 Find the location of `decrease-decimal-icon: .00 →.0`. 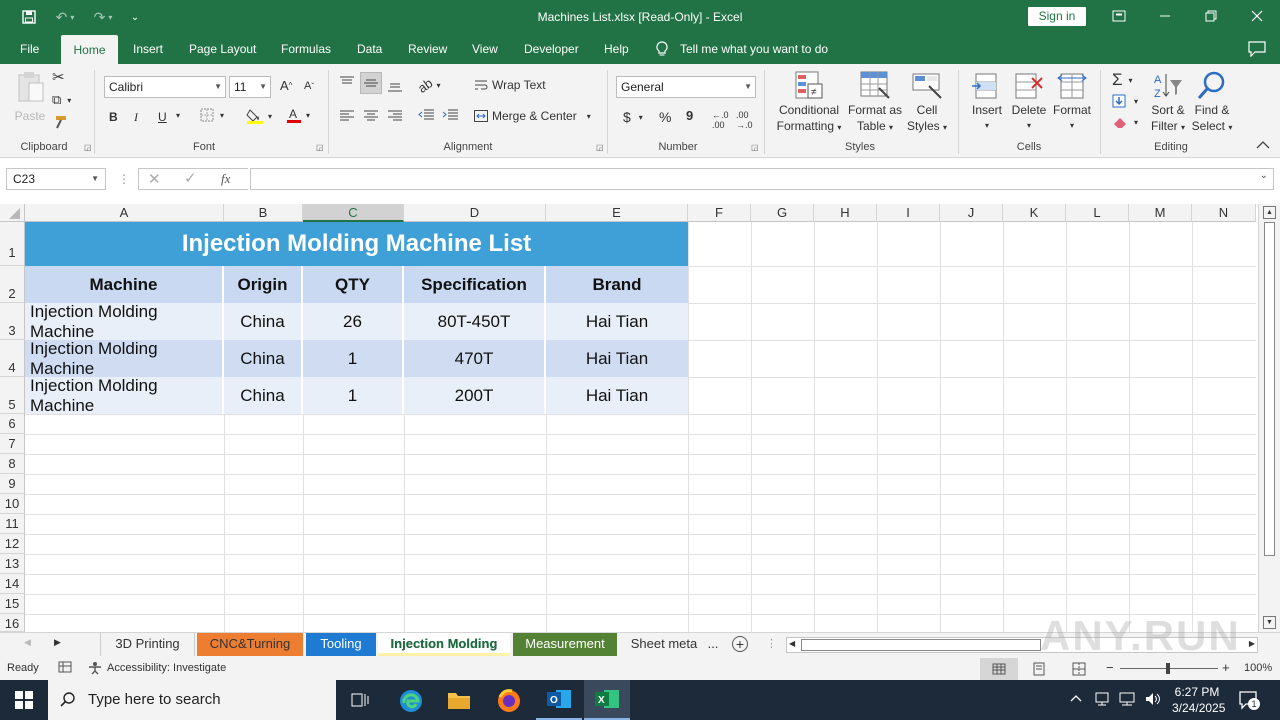

decrease-decimal-icon: .00 →.0 is located at coordinates (744, 120).